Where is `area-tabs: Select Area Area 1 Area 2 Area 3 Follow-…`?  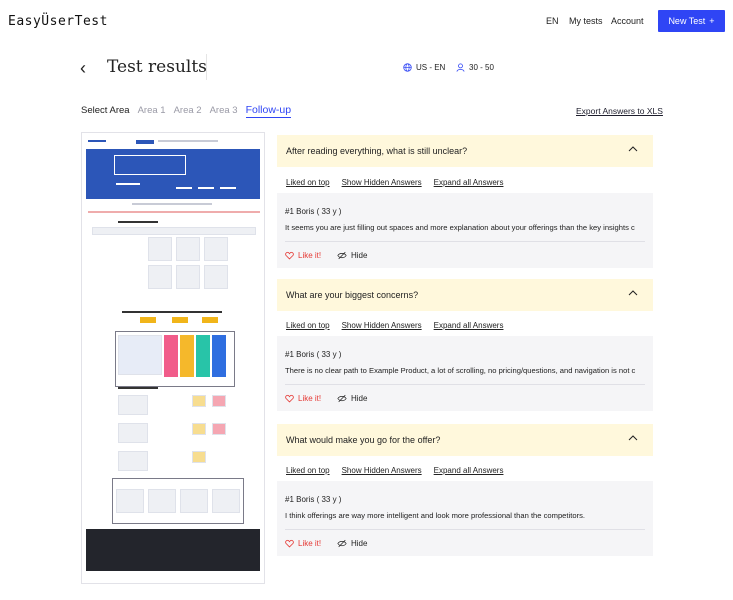
area-tabs: Select Area Area 1 Area 2 Area 3 Follow-… is located at coordinates (186, 111).